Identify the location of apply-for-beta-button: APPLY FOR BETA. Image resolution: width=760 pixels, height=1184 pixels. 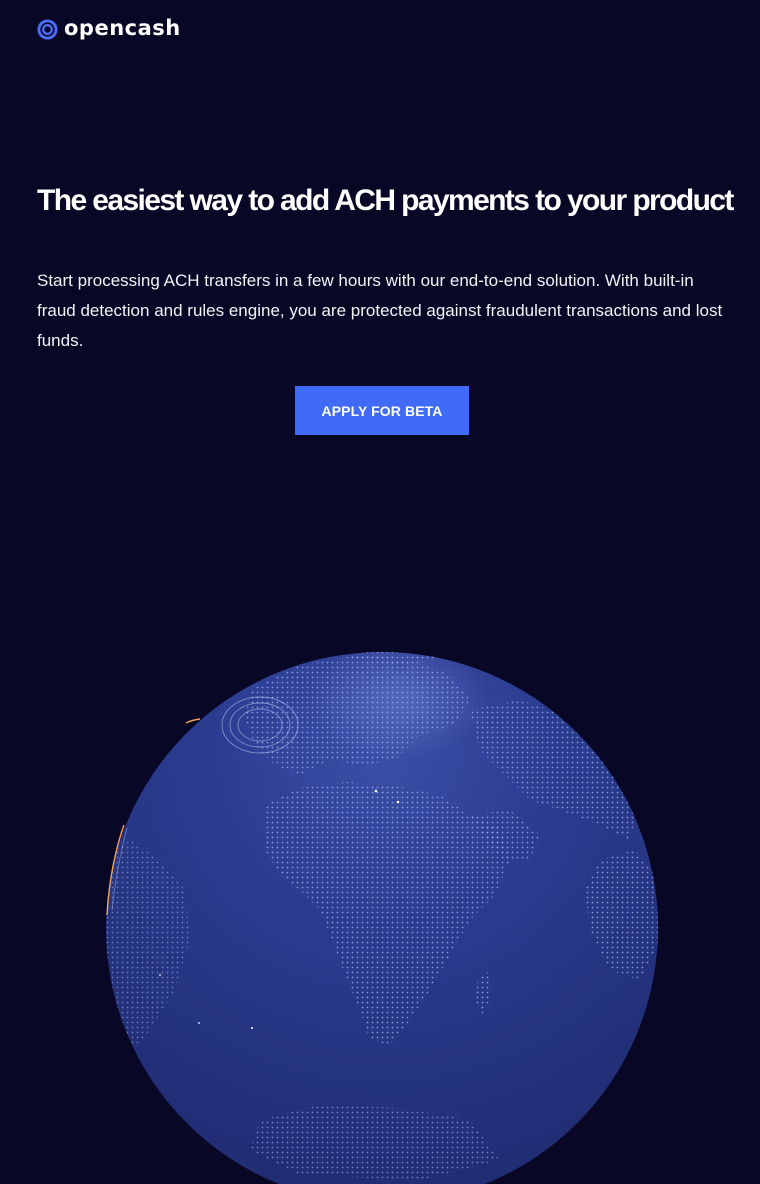
(382, 410).